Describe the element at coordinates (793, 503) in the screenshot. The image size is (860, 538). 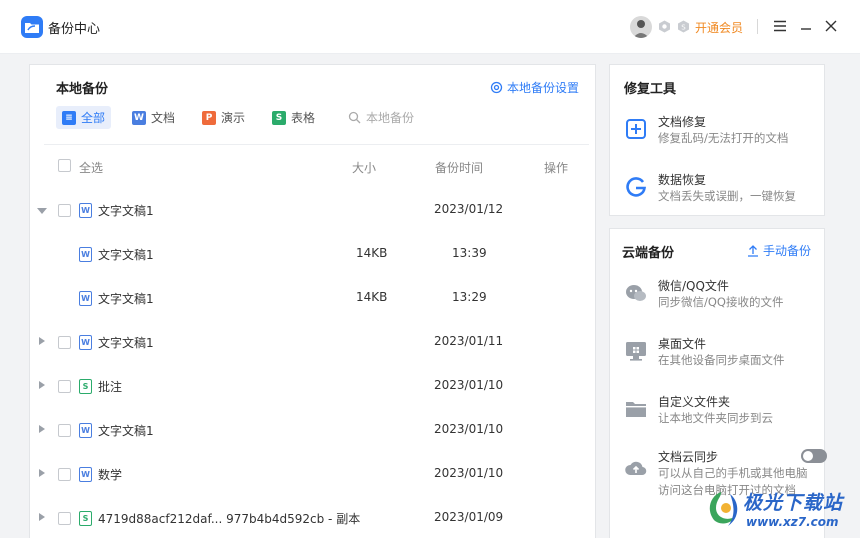
I see `watermark-title: 极光下载站` at that location.